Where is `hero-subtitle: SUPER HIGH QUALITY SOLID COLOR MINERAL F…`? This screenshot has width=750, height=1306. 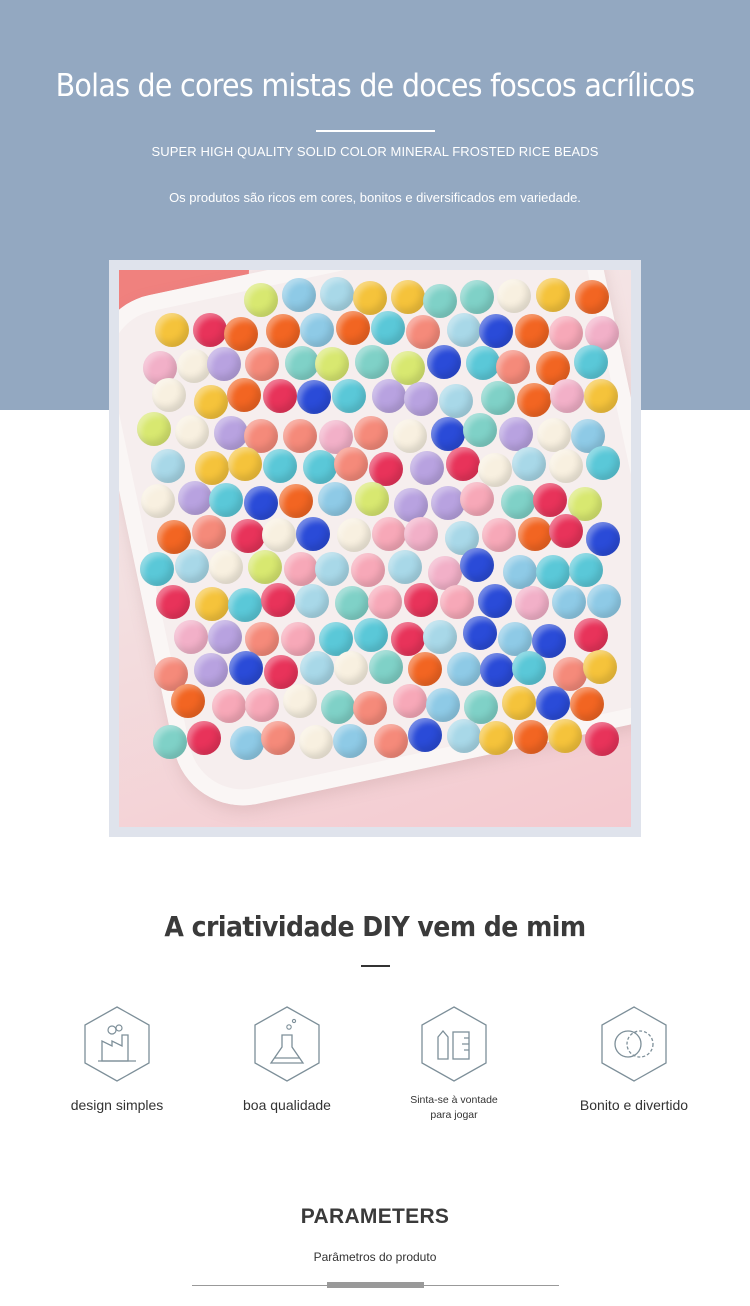 hero-subtitle: SUPER HIGH QUALITY SOLID COLOR MINERAL F… is located at coordinates (375, 151).